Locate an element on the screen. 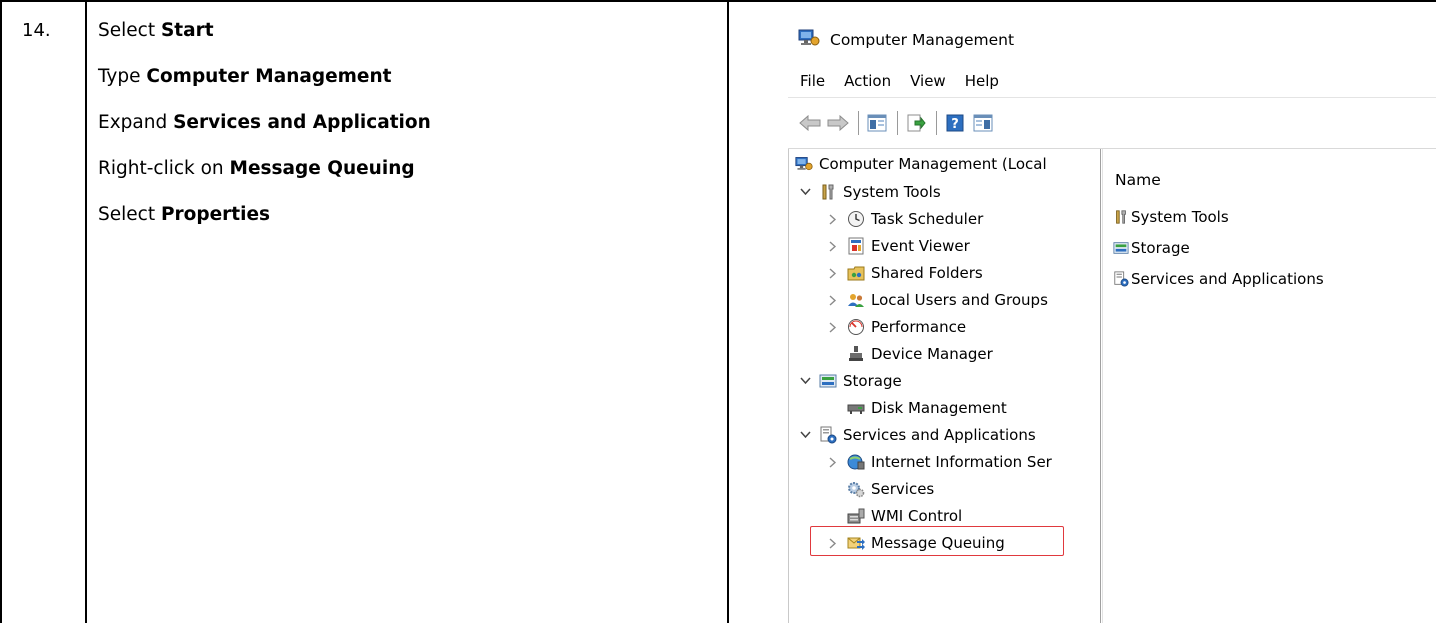 Image resolution: width=1436 pixels, height=623 pixels. highlight-box-message-queuing is located at coordinates (937, 541).